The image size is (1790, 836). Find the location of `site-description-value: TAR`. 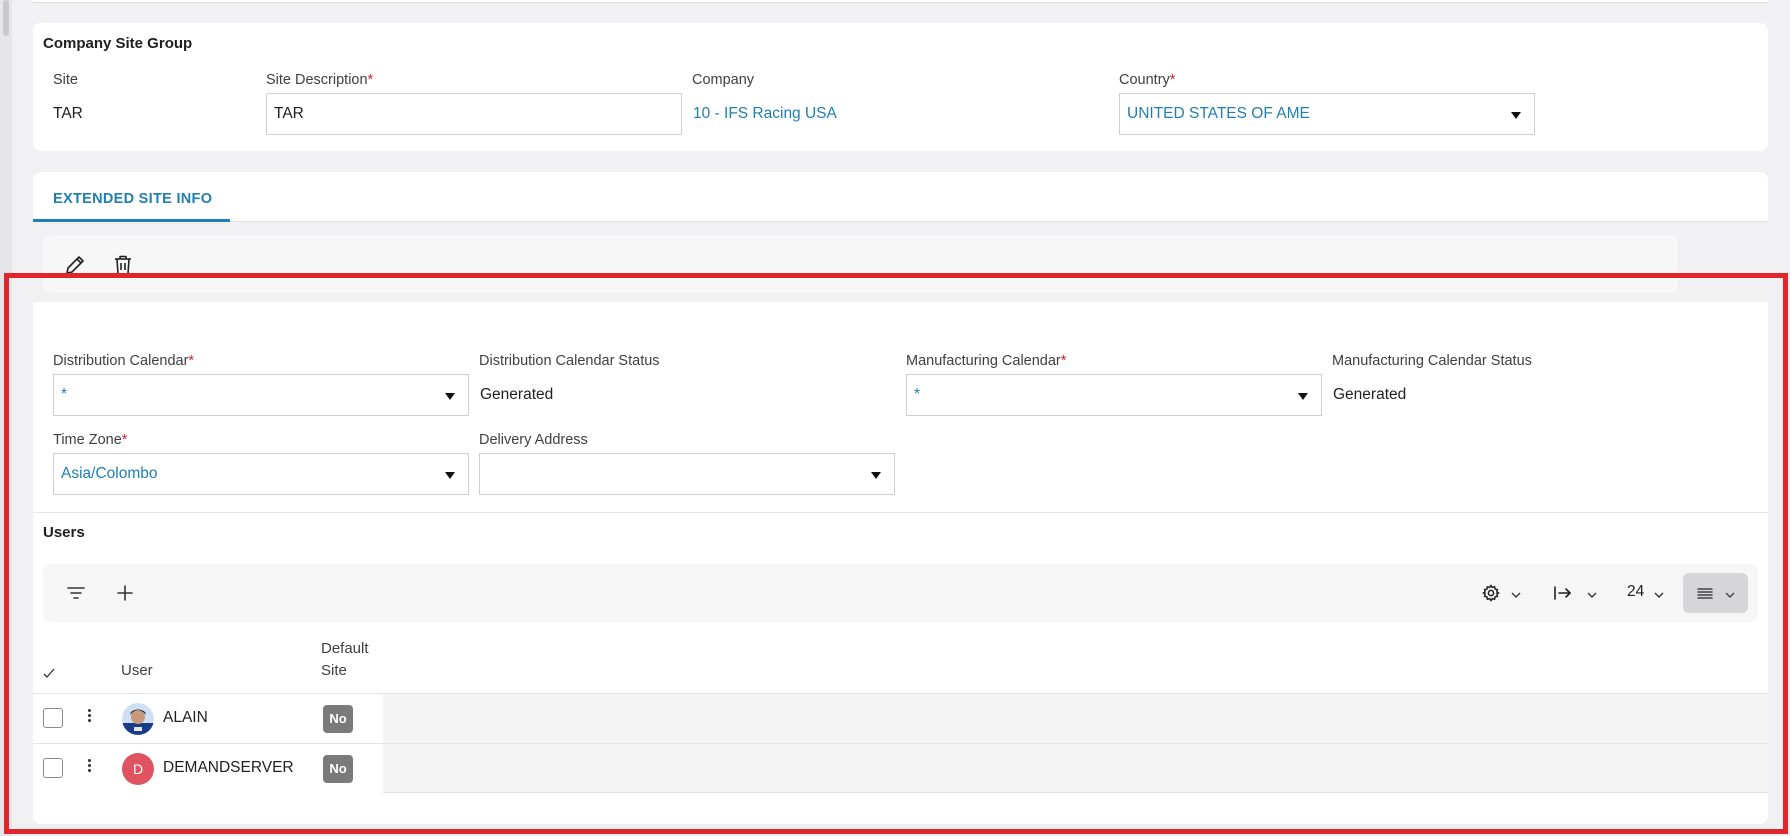

site-description-value: TAR is located at coordinates (289, 113).